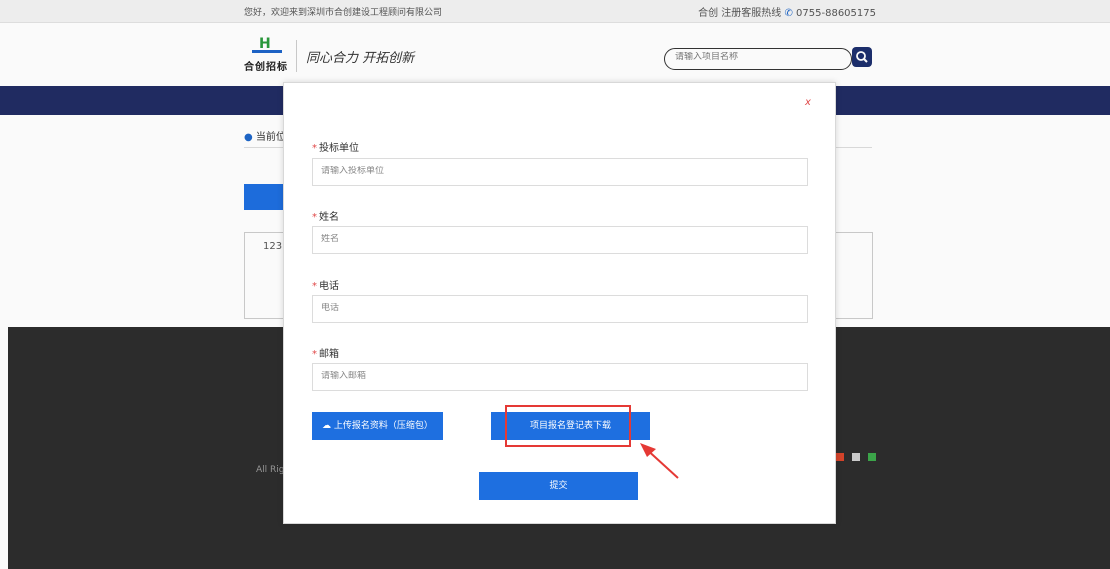 This screenshot has width=1110, height=569. What do you see at coordinates (325, 217) in the screenshot?
I see `field-label-name: * 姓名` at bounding box center [325, 217].